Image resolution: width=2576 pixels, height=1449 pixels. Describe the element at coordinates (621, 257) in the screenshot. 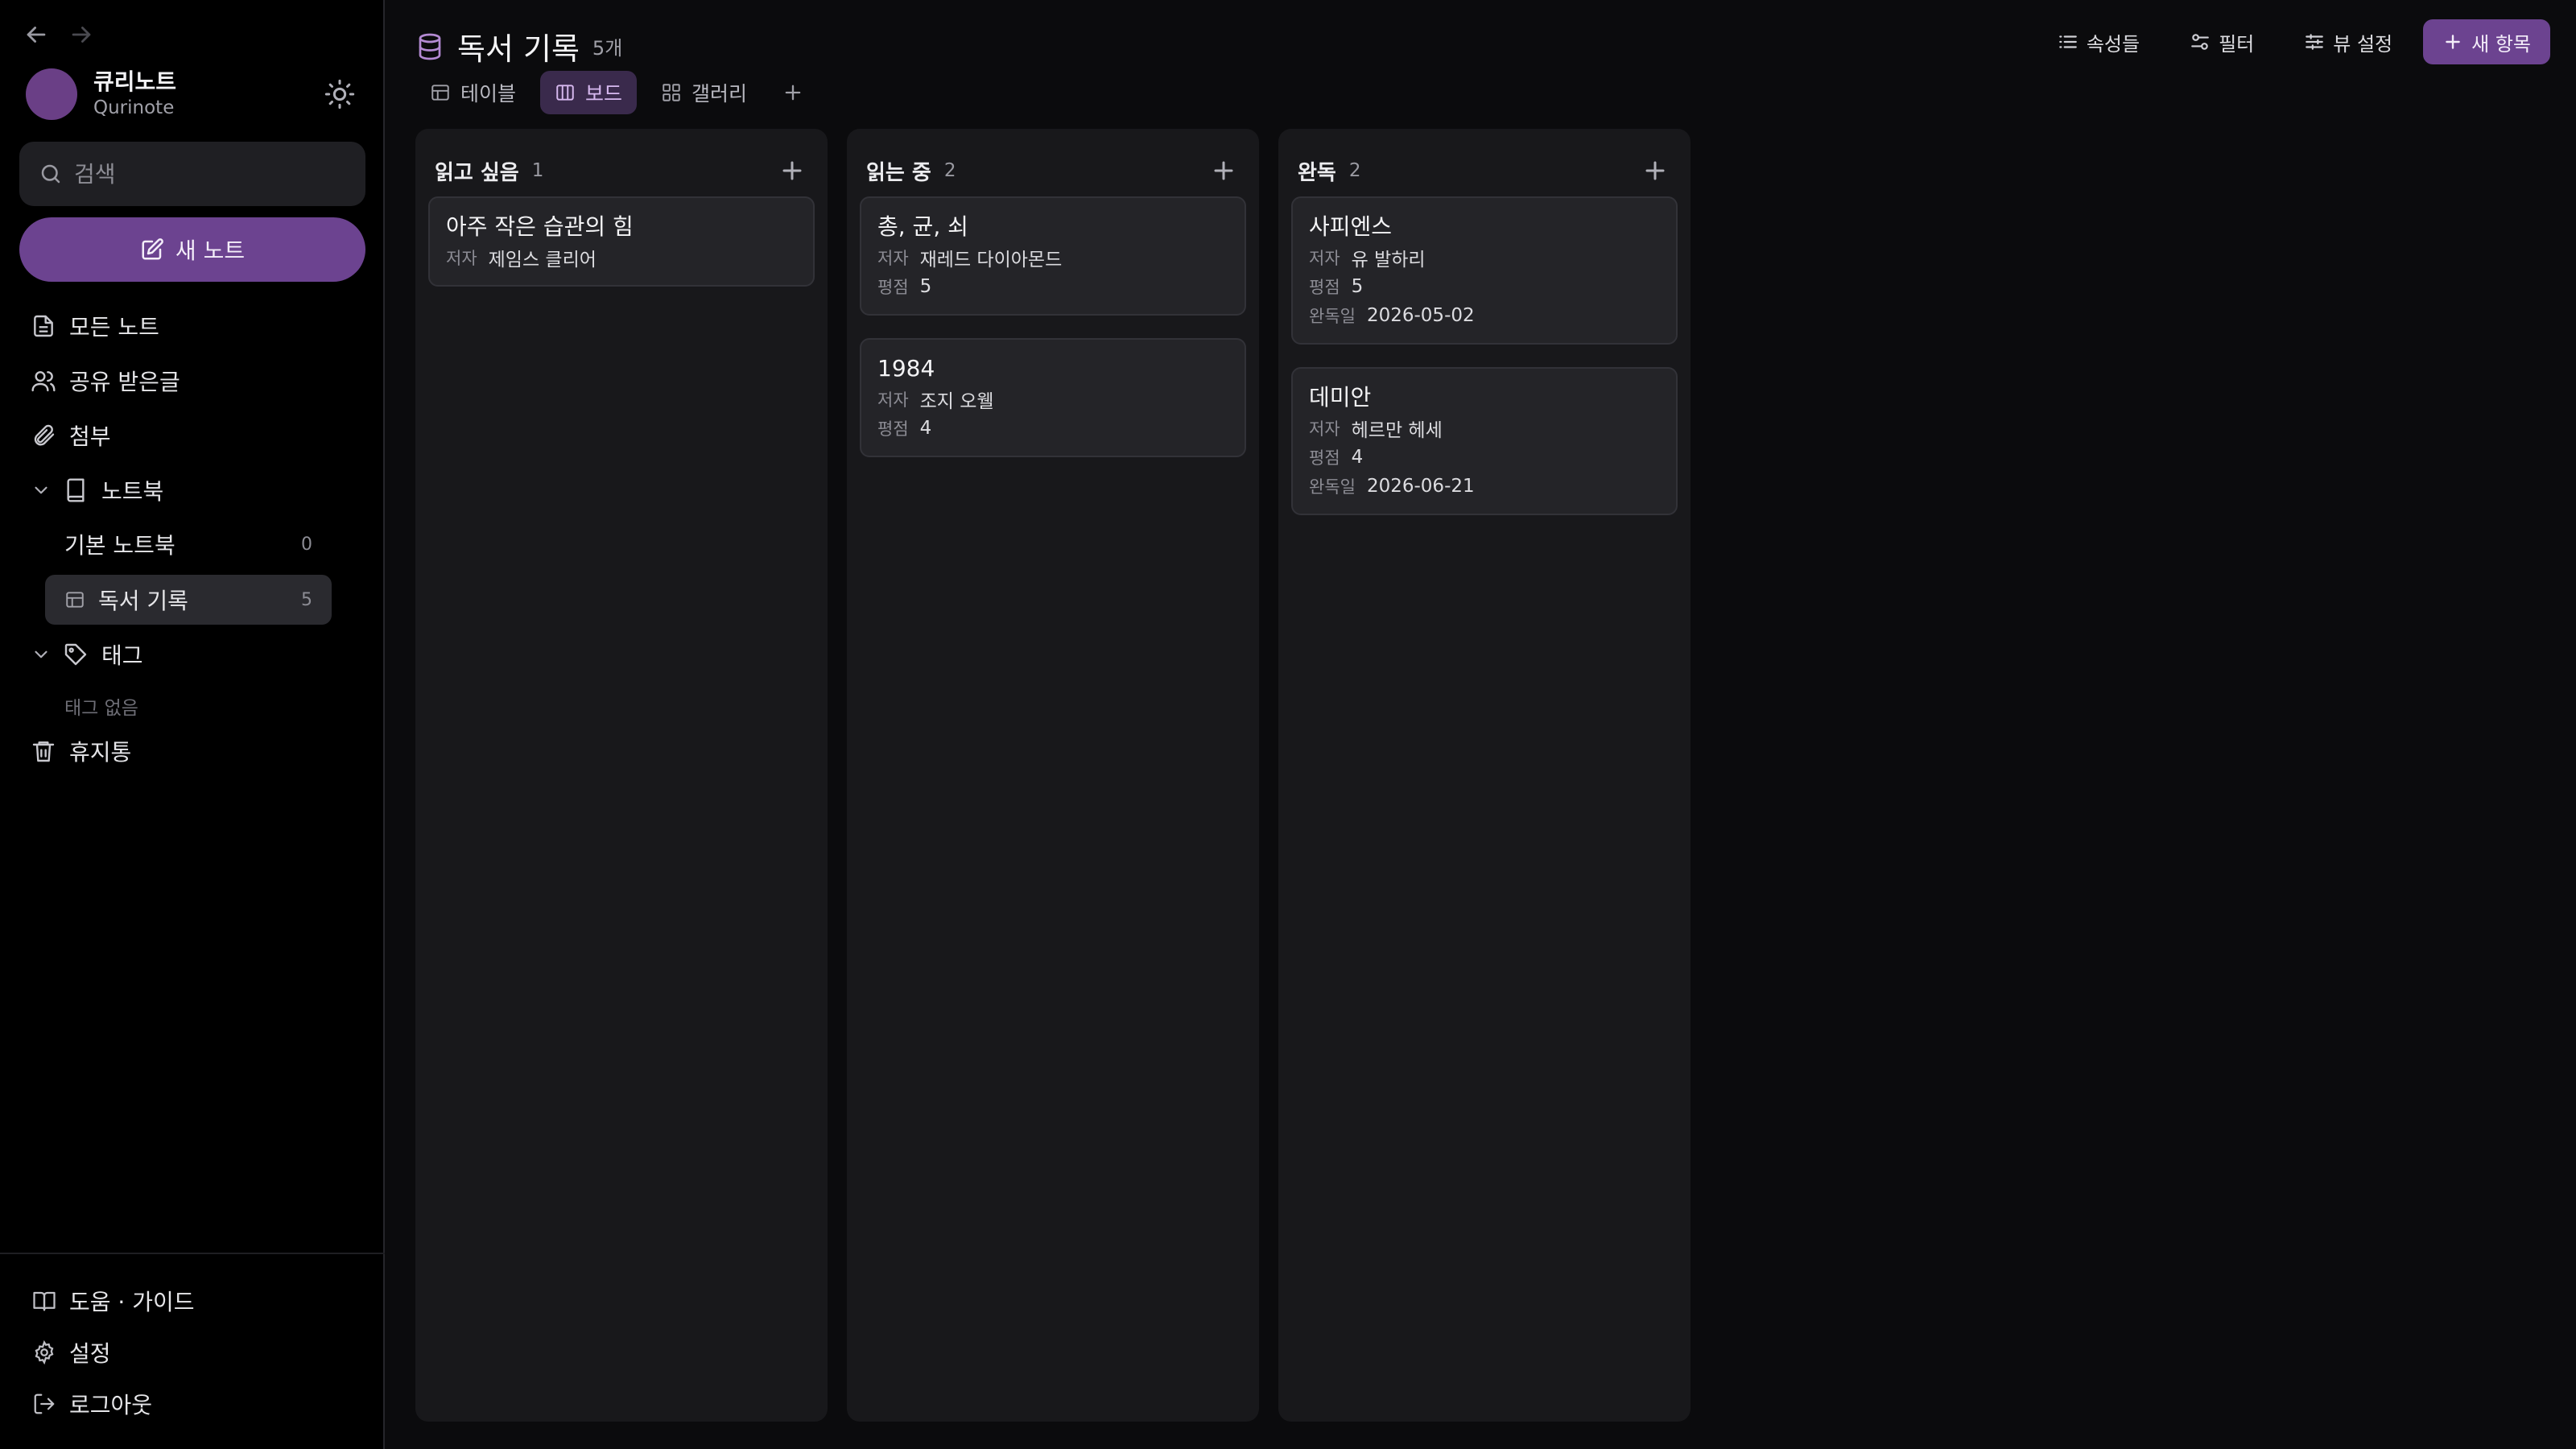

I see `card-property: 저자 제임스 클리어` at that location.